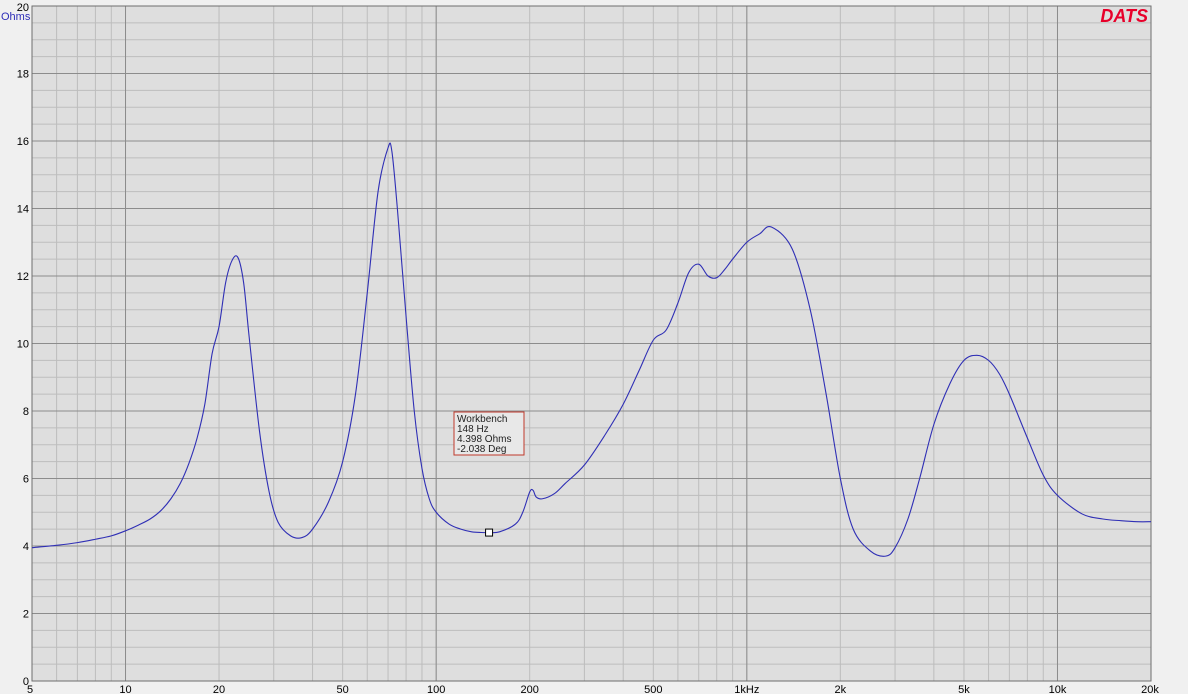 Image resolution: width=1188 pixels, height=694 pixels. I want to click on y-tick-label: 2, so click(26, 615).